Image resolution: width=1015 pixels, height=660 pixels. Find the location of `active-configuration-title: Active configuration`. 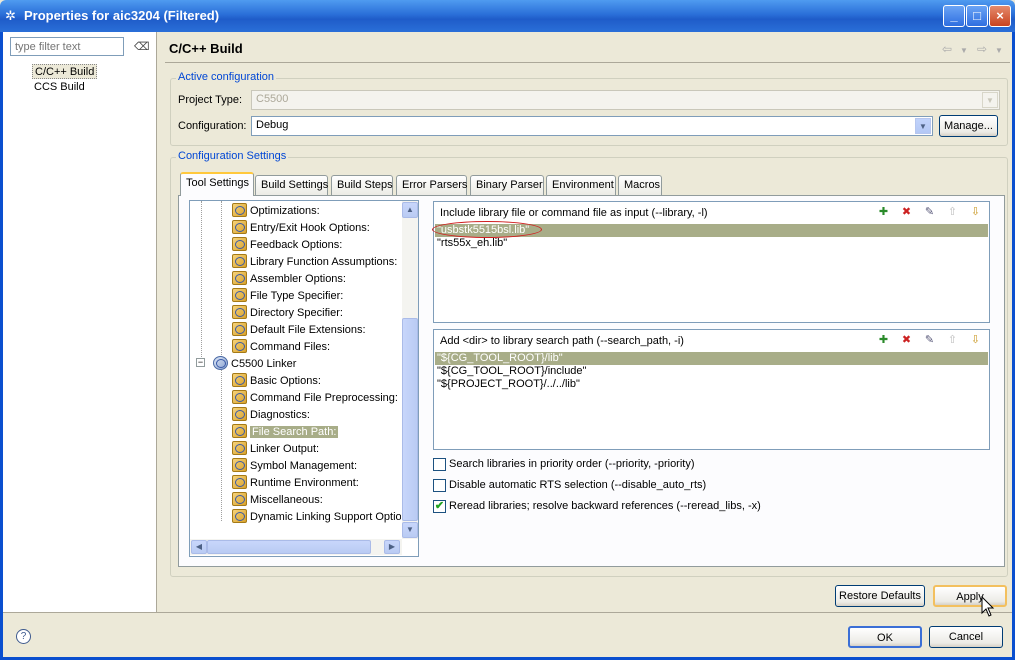

active-configuration-title: Active configuration is located at coordinates (226, 77).